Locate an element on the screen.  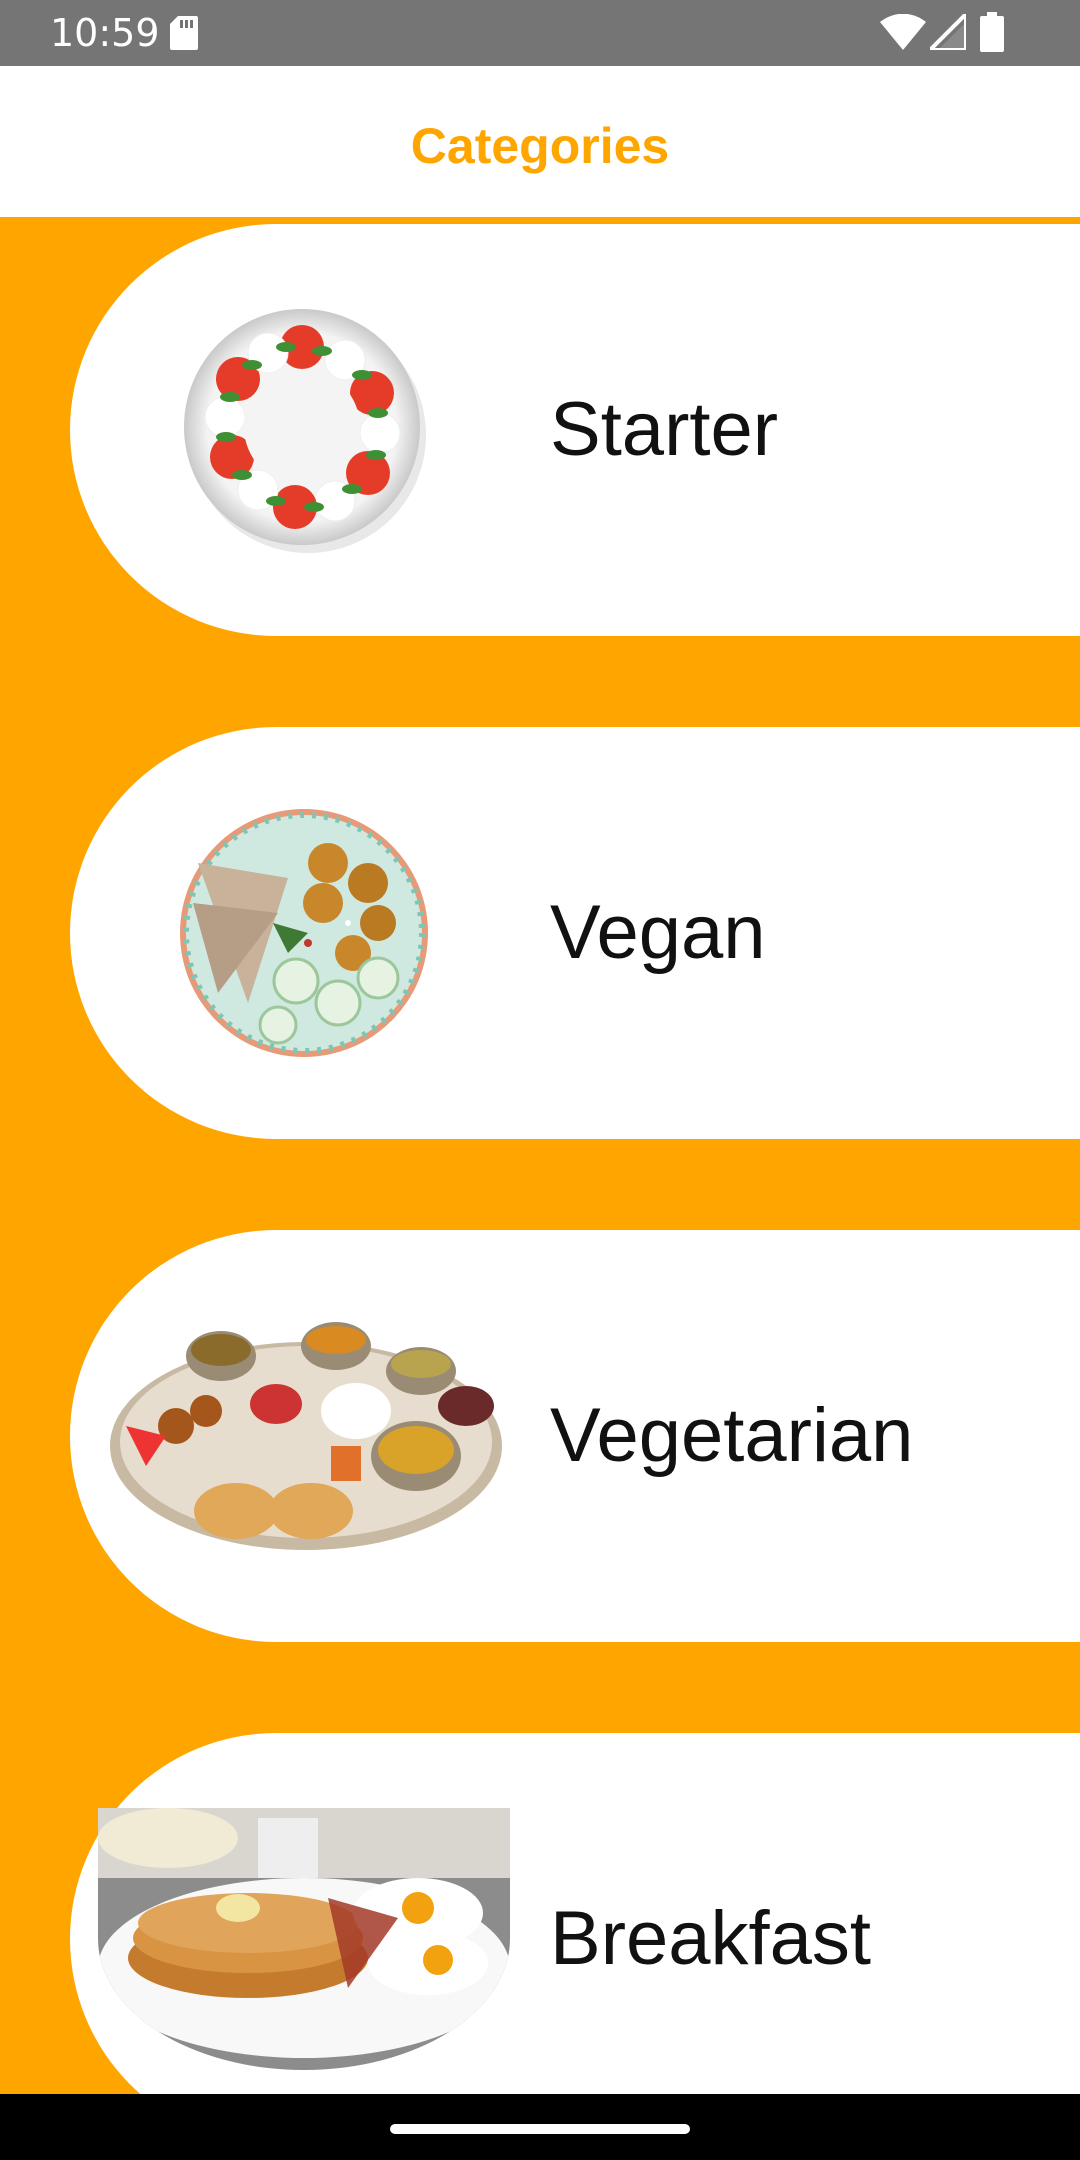
caprese-salad-plate-image is located at coordinates (305, 431).